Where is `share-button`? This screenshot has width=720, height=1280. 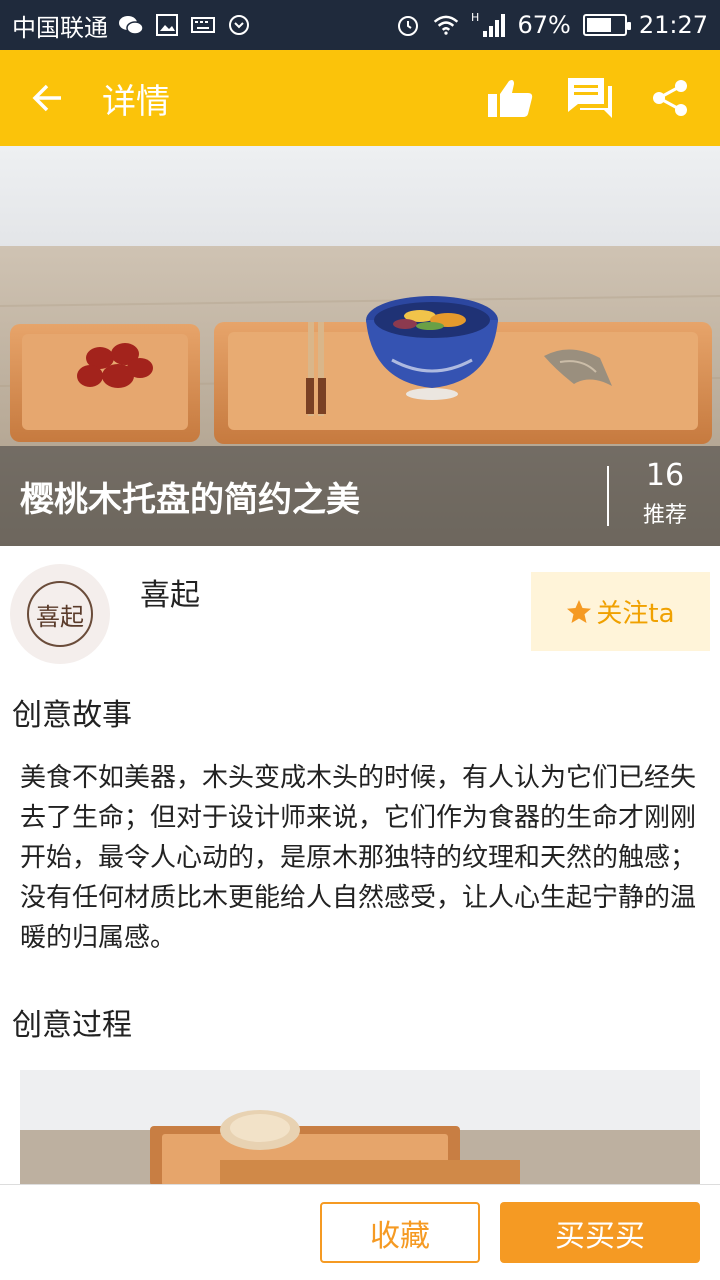
share-button is located at coordinates (670, 98).